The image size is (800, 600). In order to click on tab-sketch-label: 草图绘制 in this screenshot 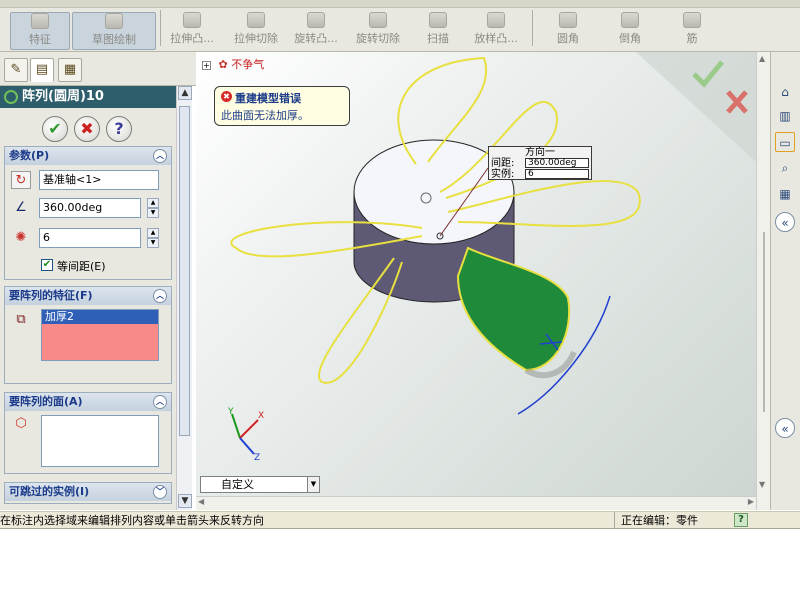, I will do `click(114, 39)`.